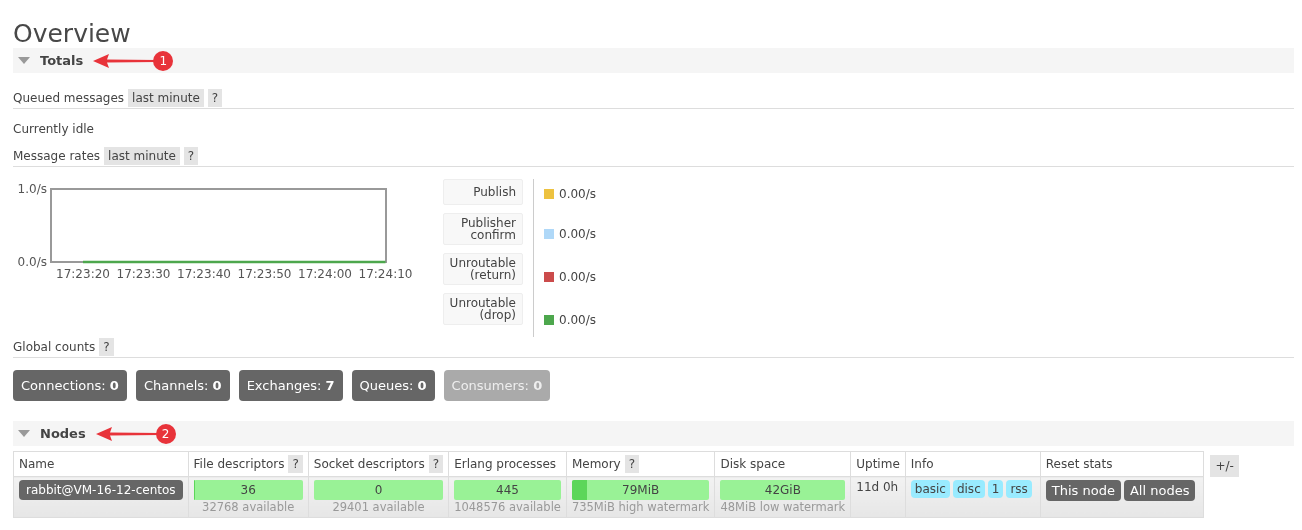 The height and width of the screenshot is (530, 1302). I want to click on column-header: Disk space, so click(753, 464).